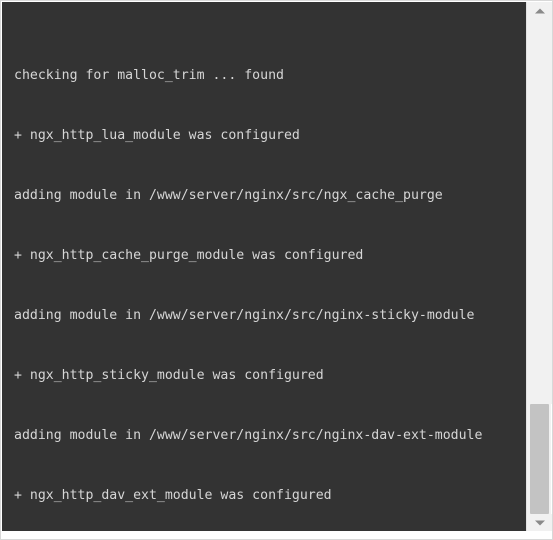 The width and height of the screenshot is (553, 540). I want to click on chevron-up-icon, so click(539, 10).